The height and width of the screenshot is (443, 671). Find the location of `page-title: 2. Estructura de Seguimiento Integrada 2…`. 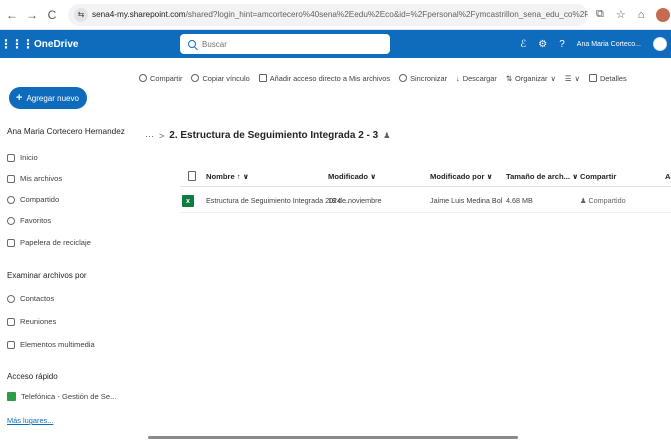

page-title: 2. Estructura de Seguimiento Integrada 2… is located at coordinates (274, 135).